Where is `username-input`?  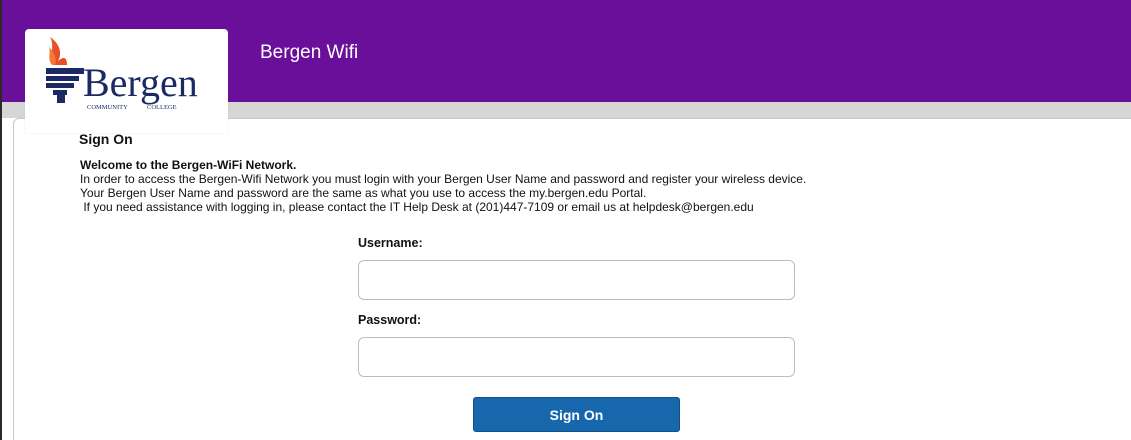 username-input is located at coordinates (576, 280).